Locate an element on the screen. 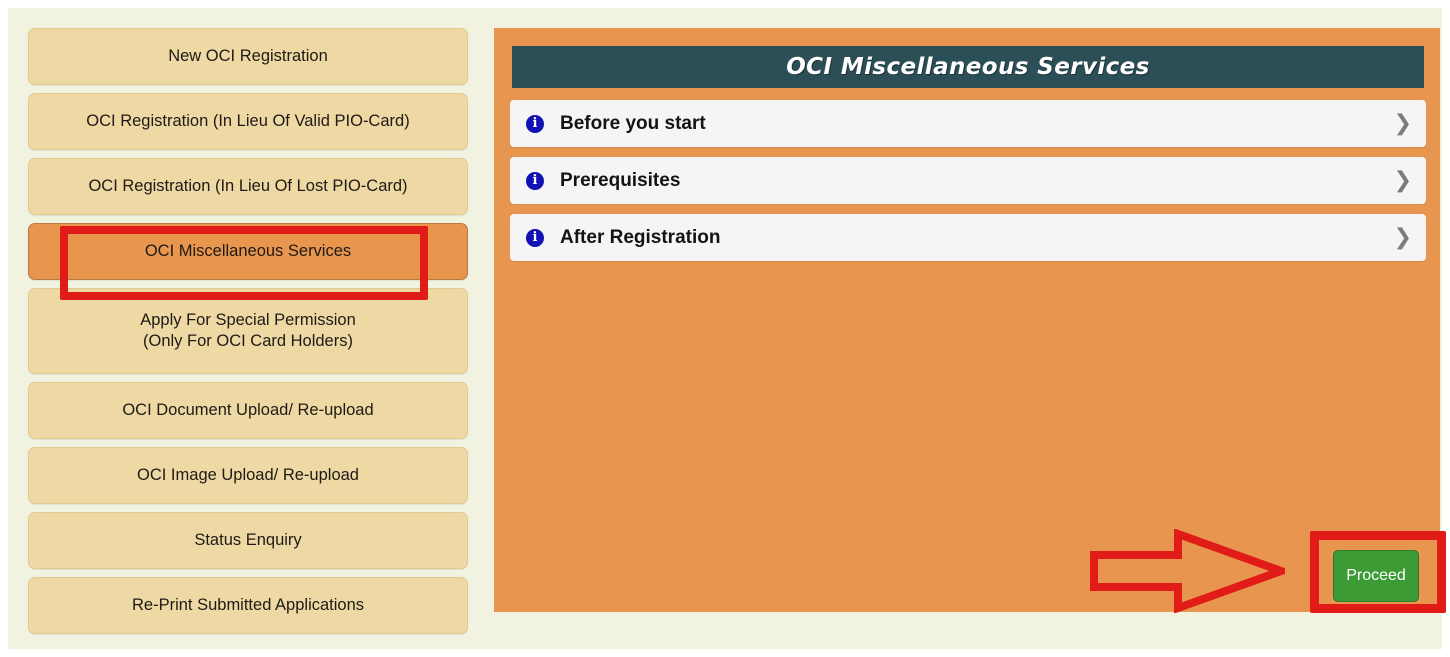 This screenshot has width=1450, height=657. sidebar-item-new-oci-registration: New OCI Registration is located at coordinates (248, 56).